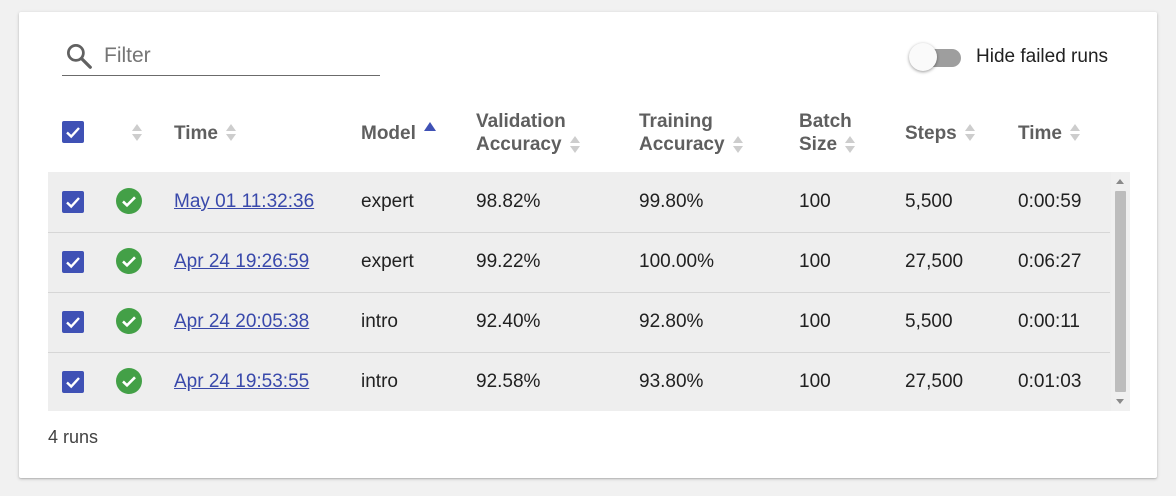 This screenshot has width=1176, height=496. I want to click on run-time-link: Apr 24 19:53:55, so click(241, 381).